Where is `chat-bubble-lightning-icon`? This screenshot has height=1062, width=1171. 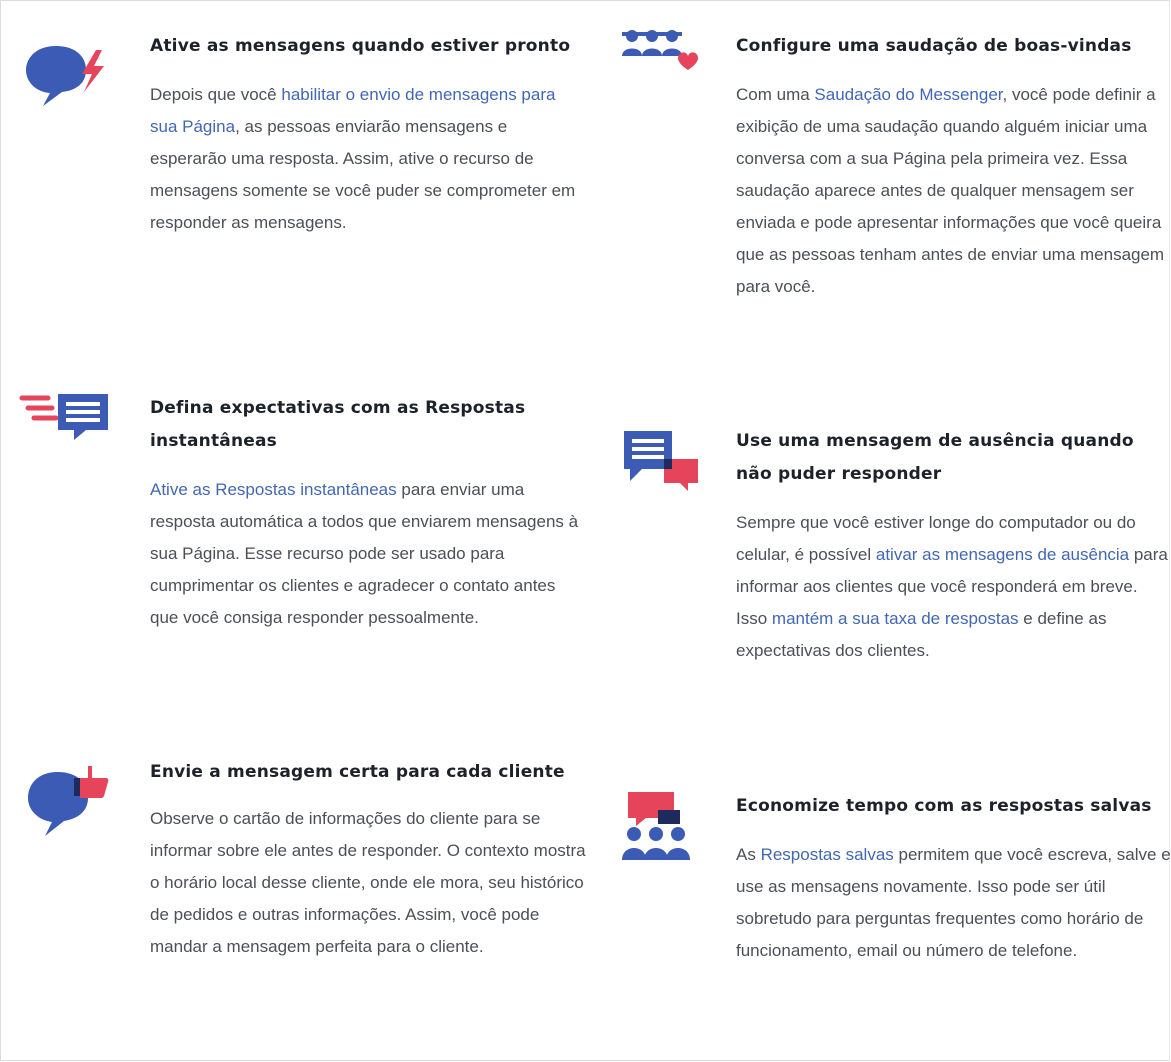 chat-bubble-lightning-icon is located at coordinates (66, 68).